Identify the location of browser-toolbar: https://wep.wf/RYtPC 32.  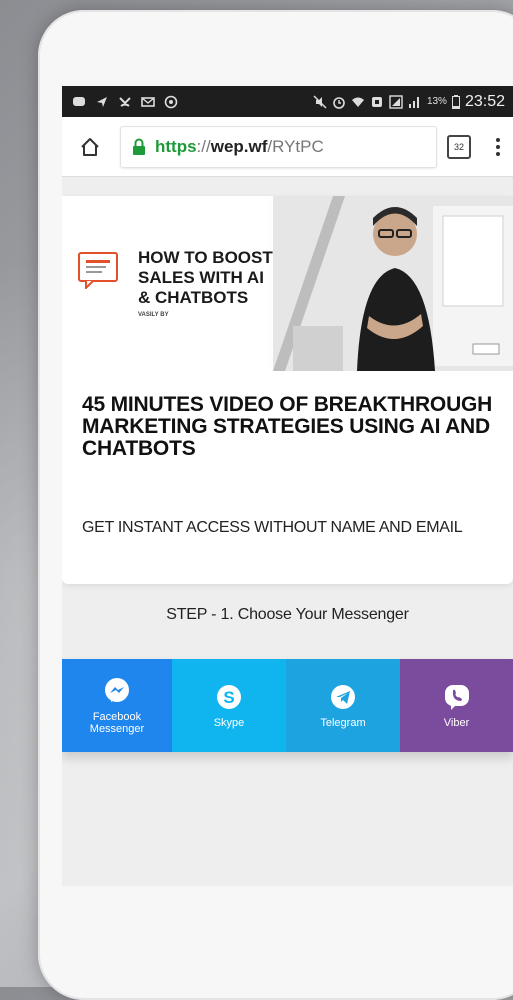
(287, 147).